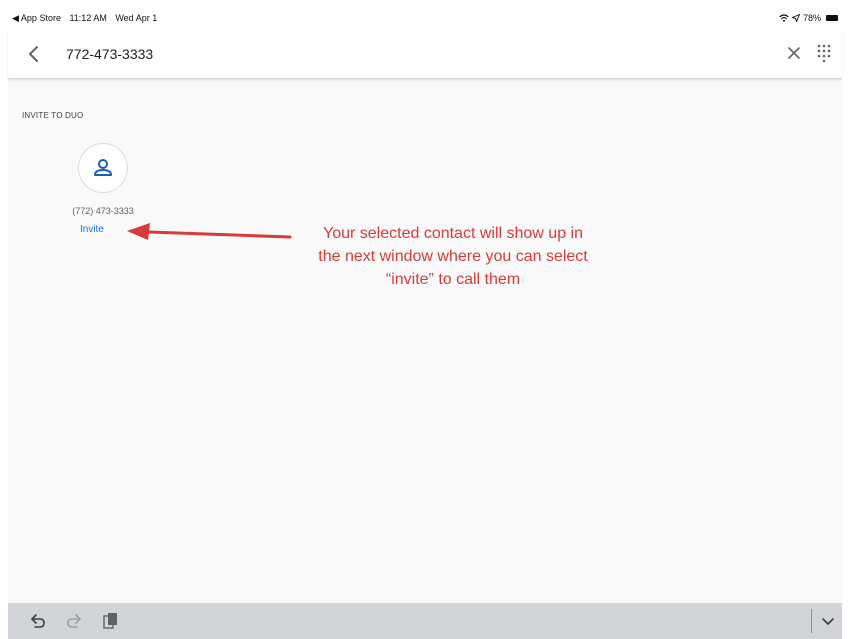  Describe the element at coordinates (36, 18) in the screenshot. I see `back-to-app-store: ◀ App Store` at that location.